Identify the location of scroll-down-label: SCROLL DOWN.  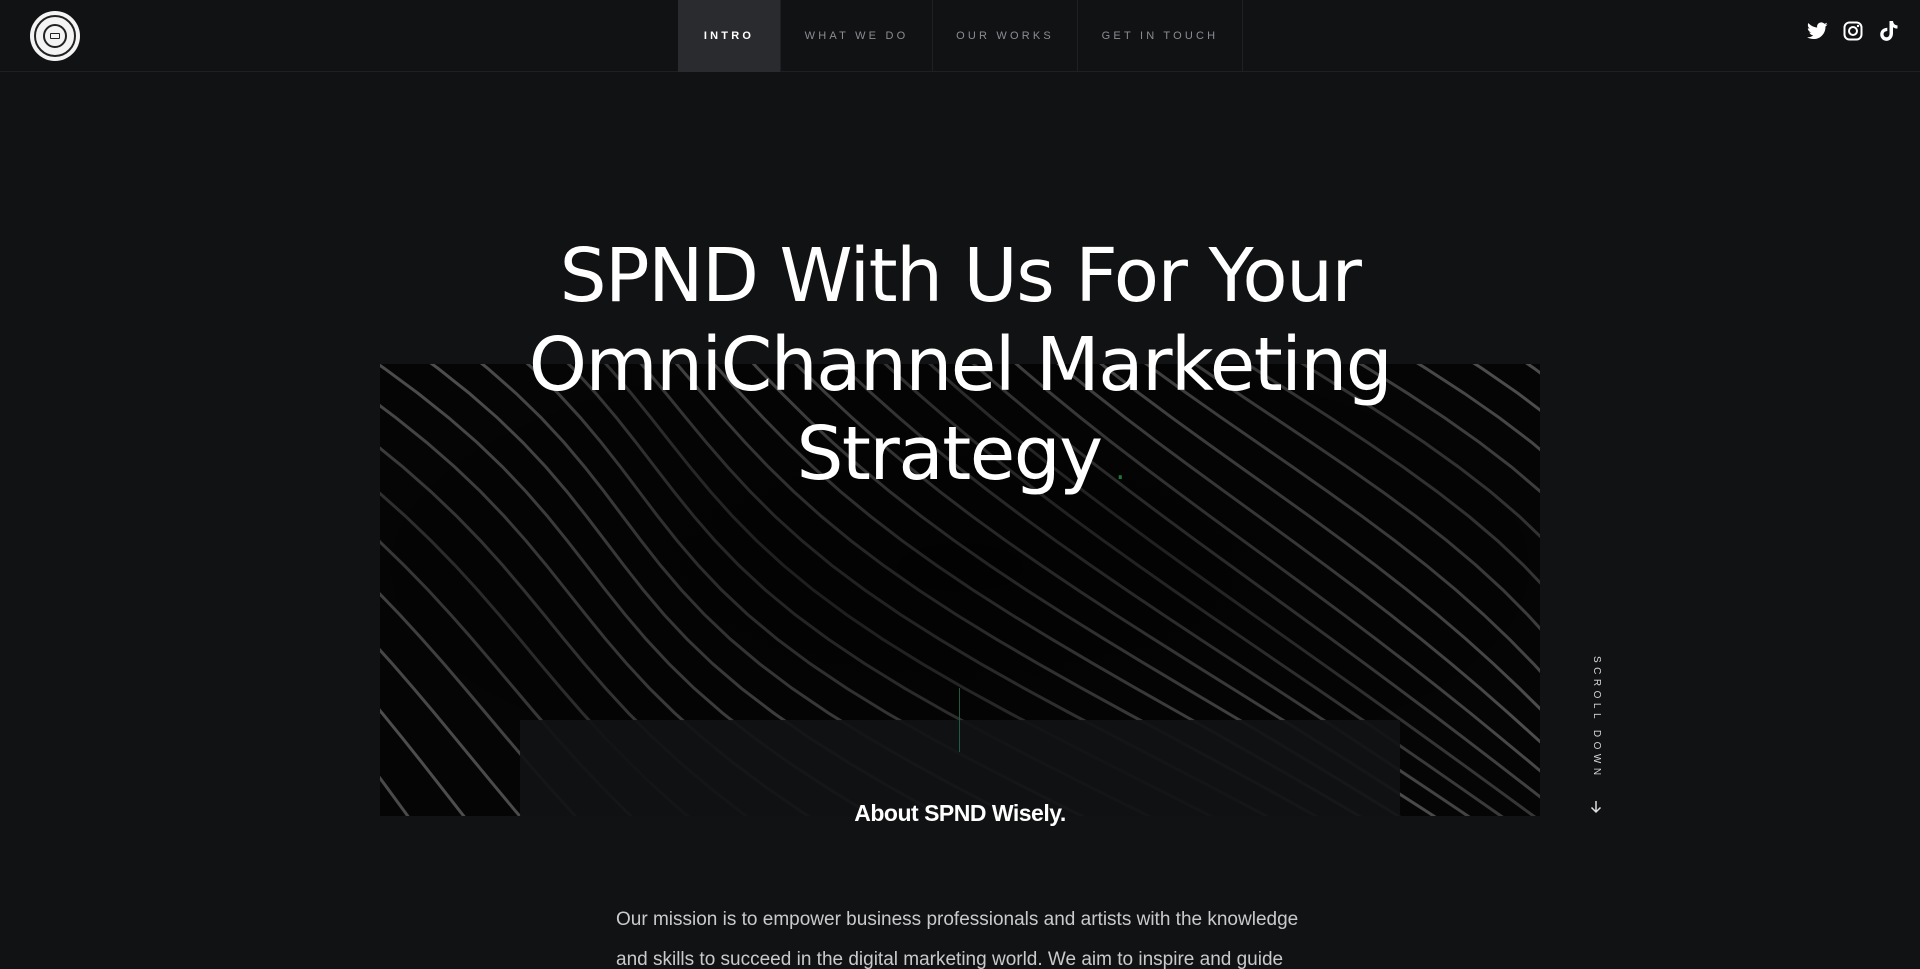
(1596, 718).